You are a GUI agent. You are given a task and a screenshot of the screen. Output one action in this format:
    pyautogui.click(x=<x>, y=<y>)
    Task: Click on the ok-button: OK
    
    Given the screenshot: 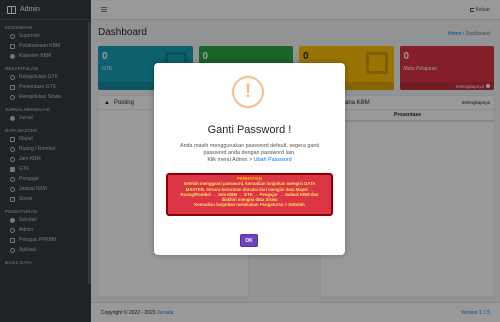 What is the action you would take?
    pyautogui.click(x=249, y=240)
    